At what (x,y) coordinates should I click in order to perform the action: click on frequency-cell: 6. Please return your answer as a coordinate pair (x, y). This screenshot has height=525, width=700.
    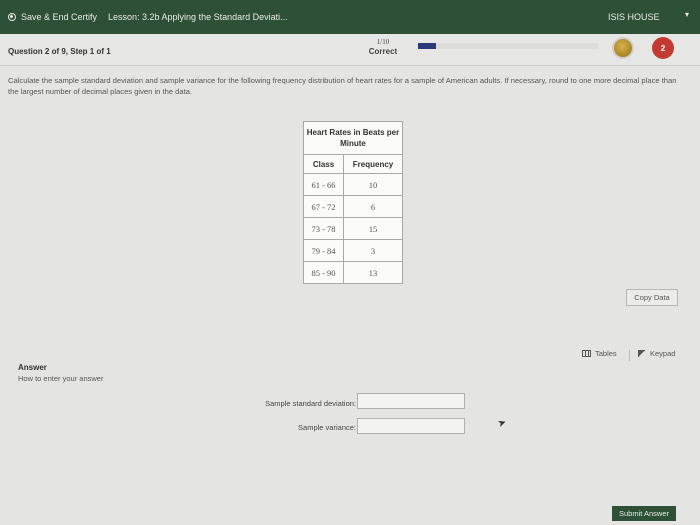
    Looking at the image, I should click on (373, 206).